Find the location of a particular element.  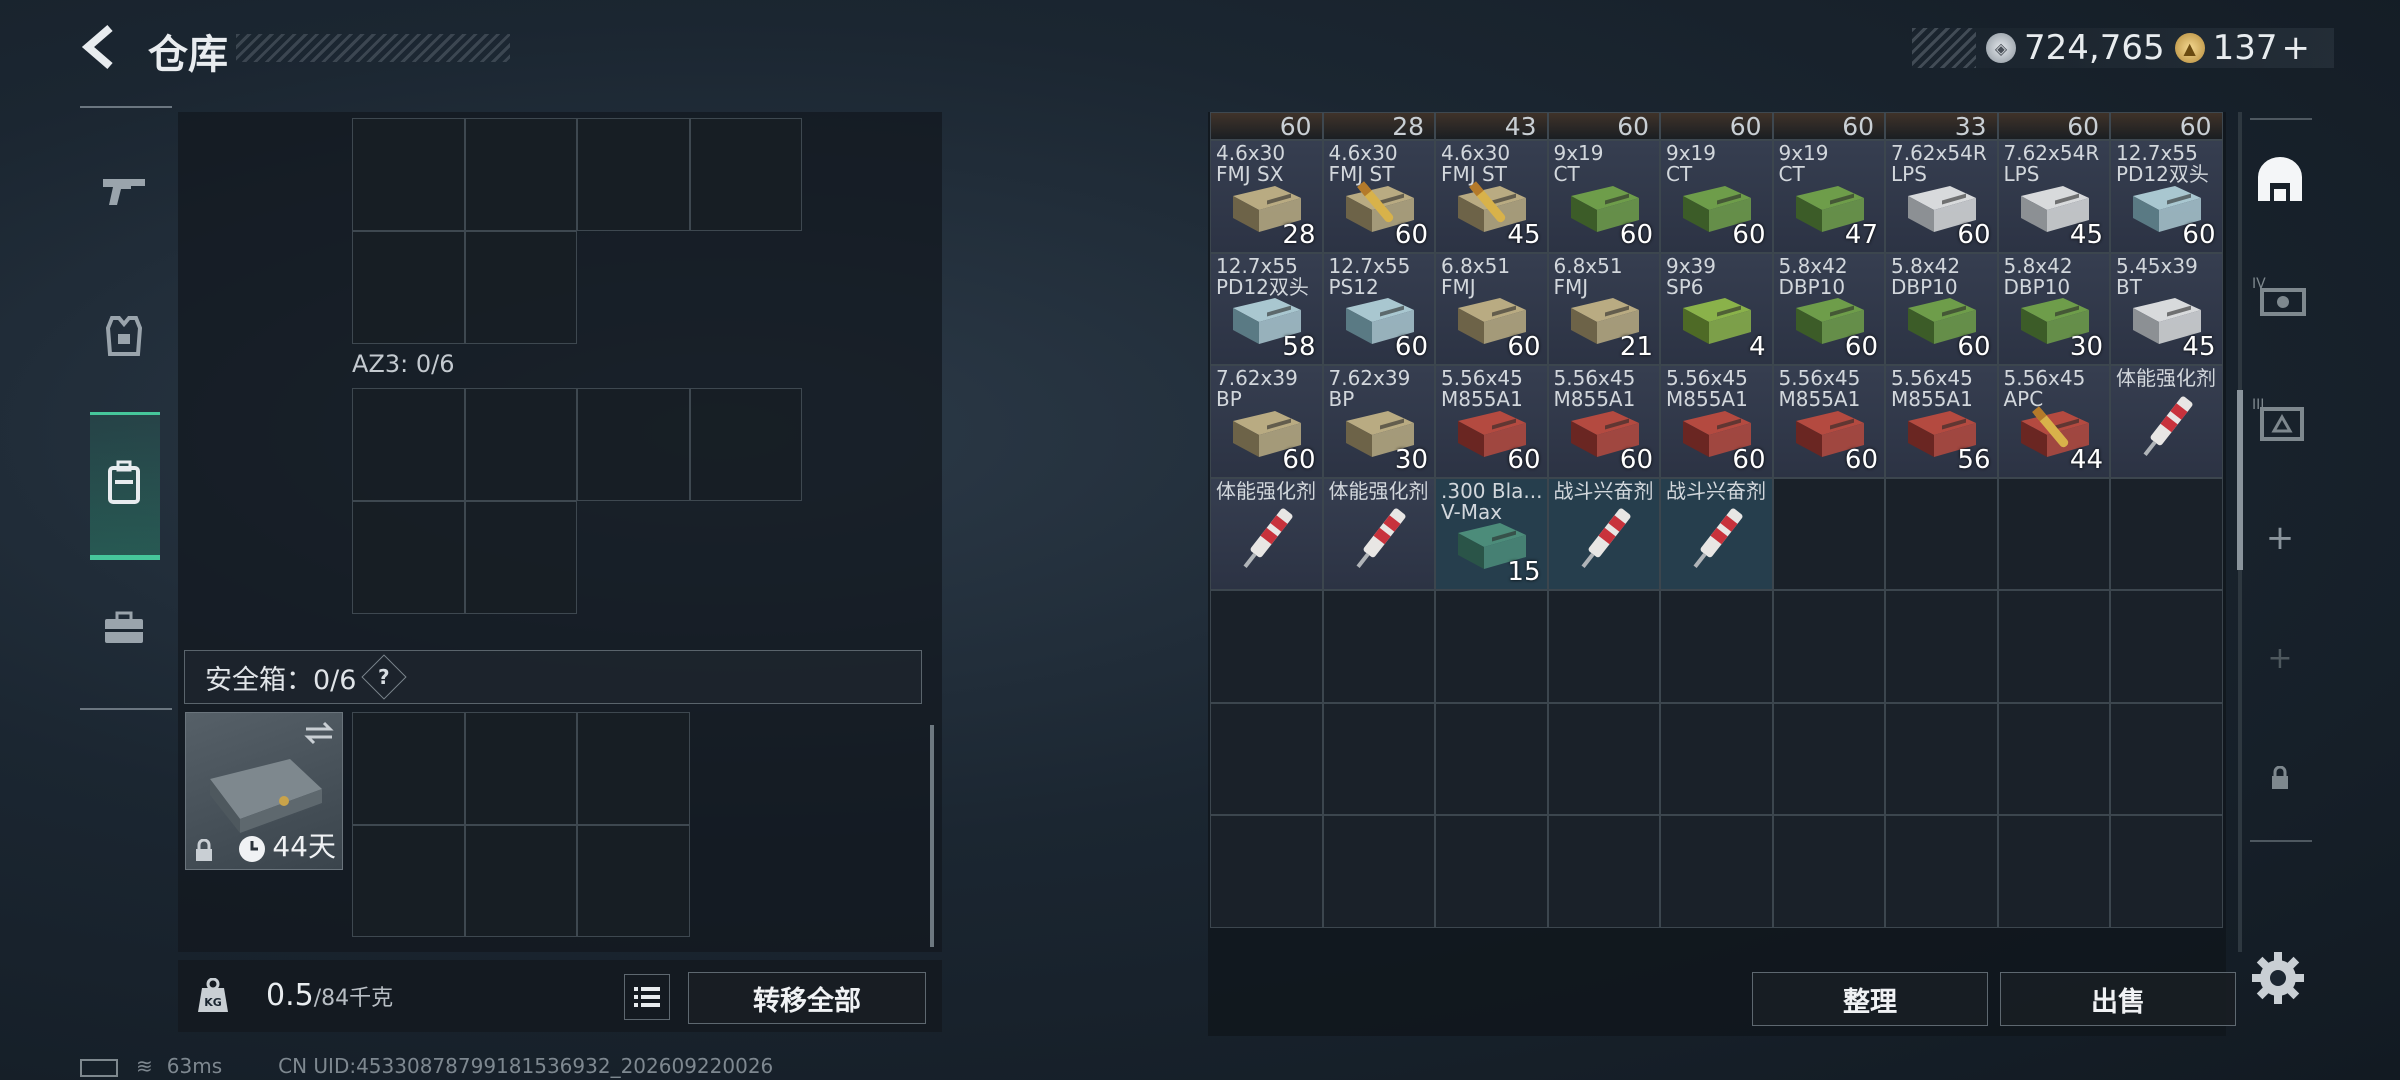

stash-item: 4.6x30 FMJ ST 45 is located at coordinates (1491, 196).